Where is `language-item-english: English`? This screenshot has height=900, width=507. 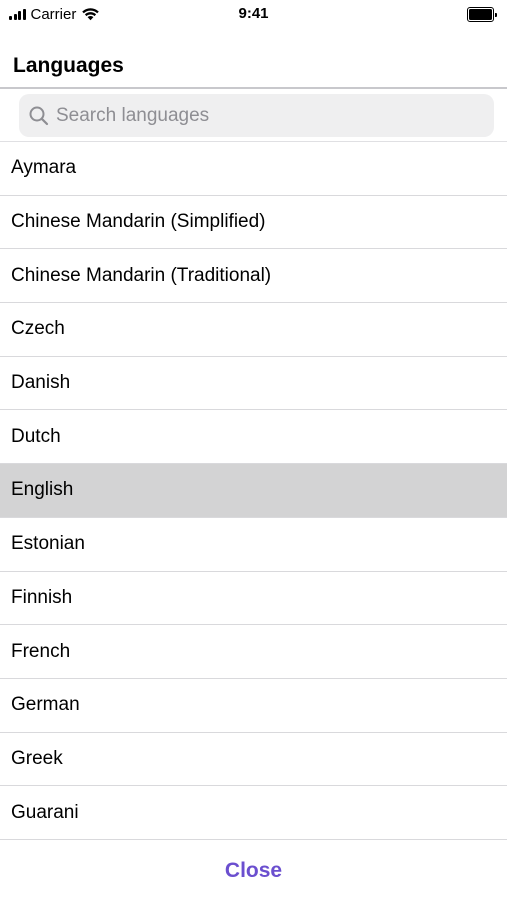 language-item-english: English is located at coordinates (253, 491).